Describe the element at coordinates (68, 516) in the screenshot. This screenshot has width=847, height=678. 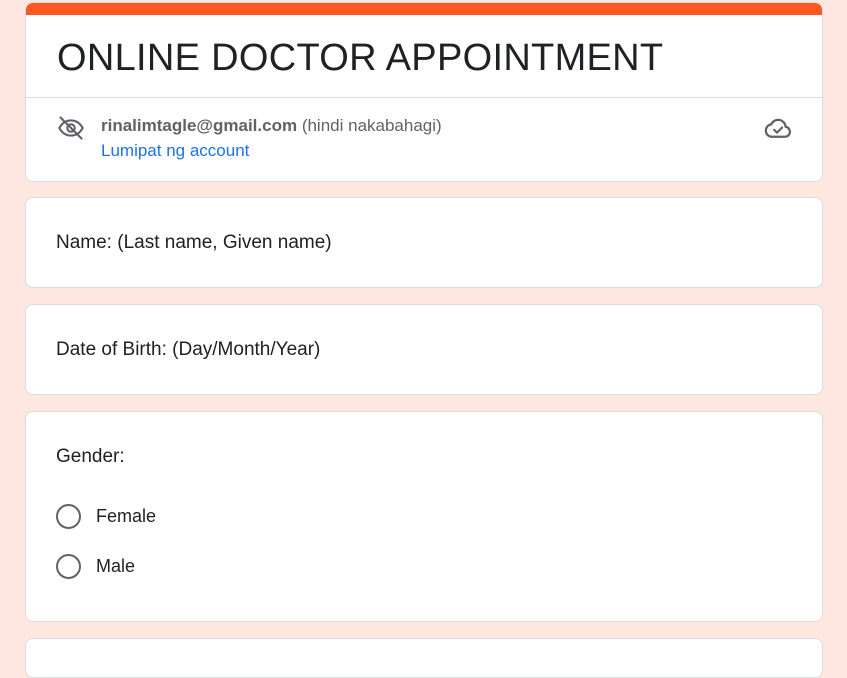
I see `radio-button-female` at that location.